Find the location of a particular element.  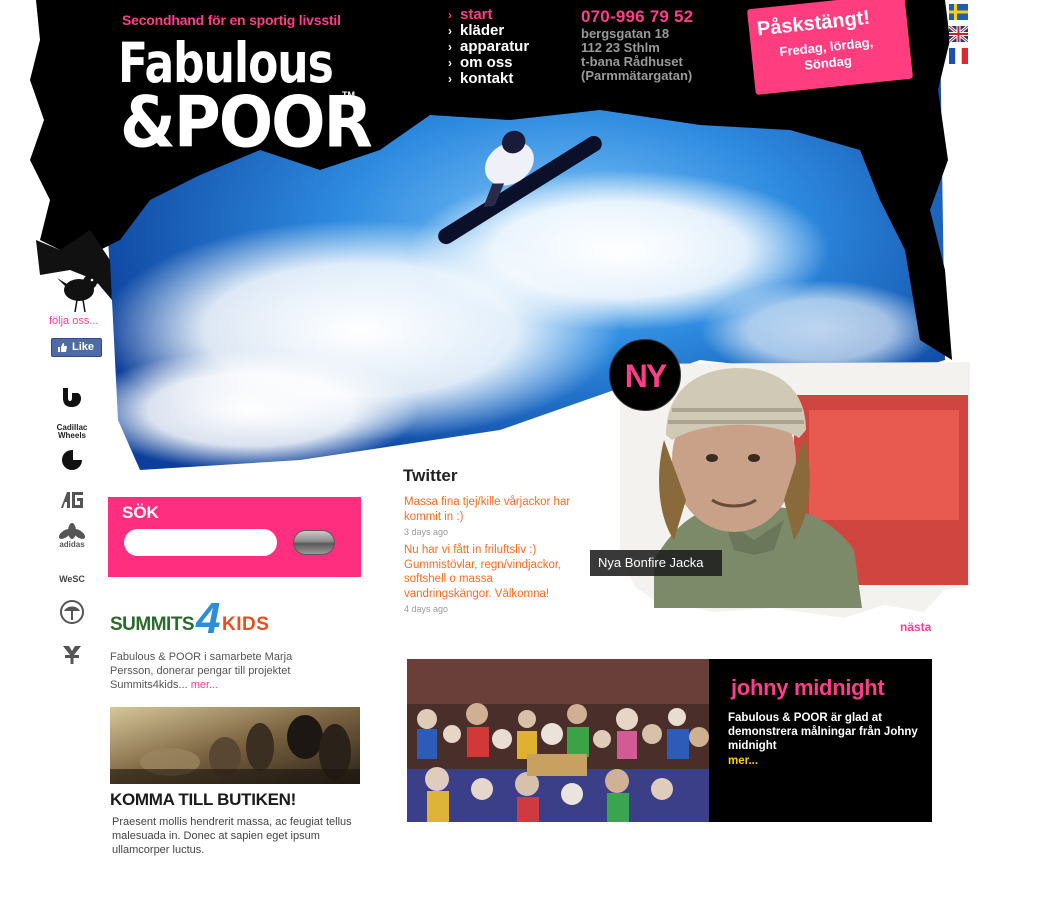

johny-midnight-title: johny midnight is located at coordinates (808, 687).